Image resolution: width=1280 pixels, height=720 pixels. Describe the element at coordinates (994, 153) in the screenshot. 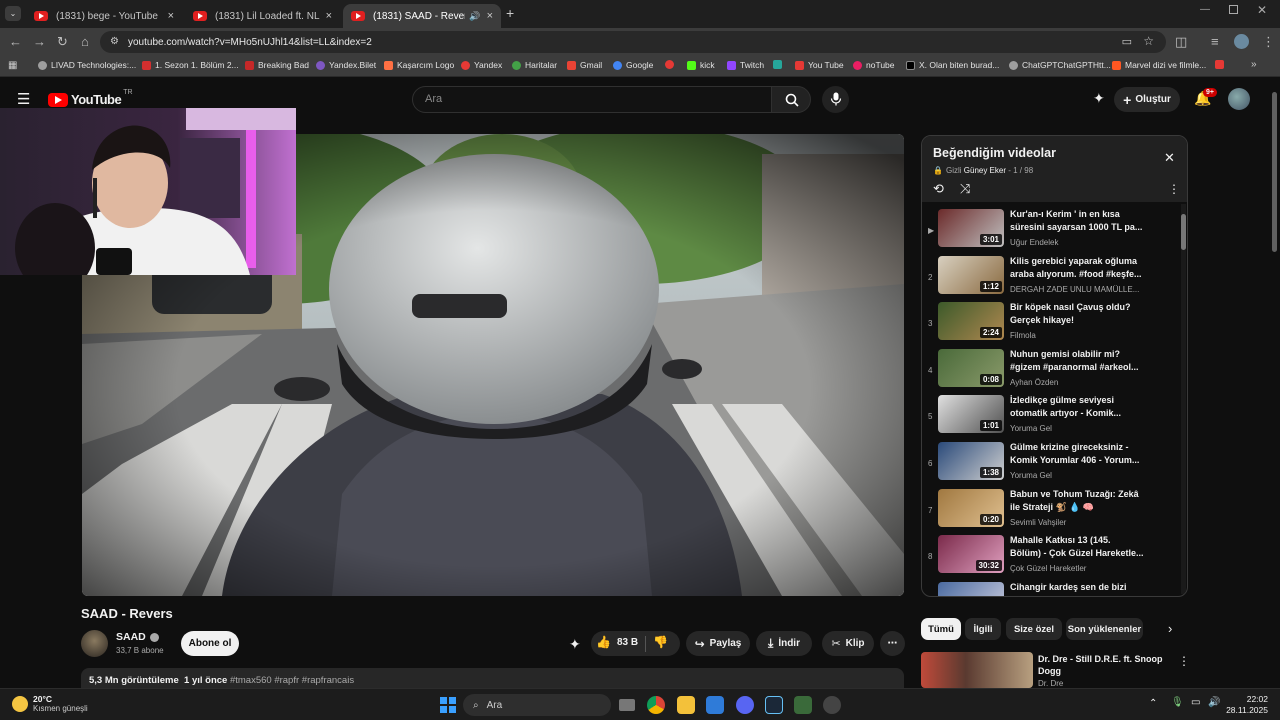

I see `playlist-title: Beğendiğim videolar` at that location.